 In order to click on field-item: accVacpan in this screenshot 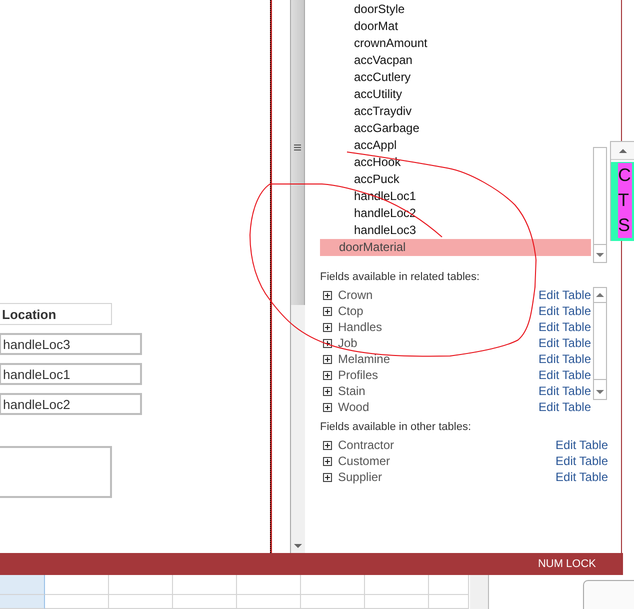, I will do `click(455, 60)`.